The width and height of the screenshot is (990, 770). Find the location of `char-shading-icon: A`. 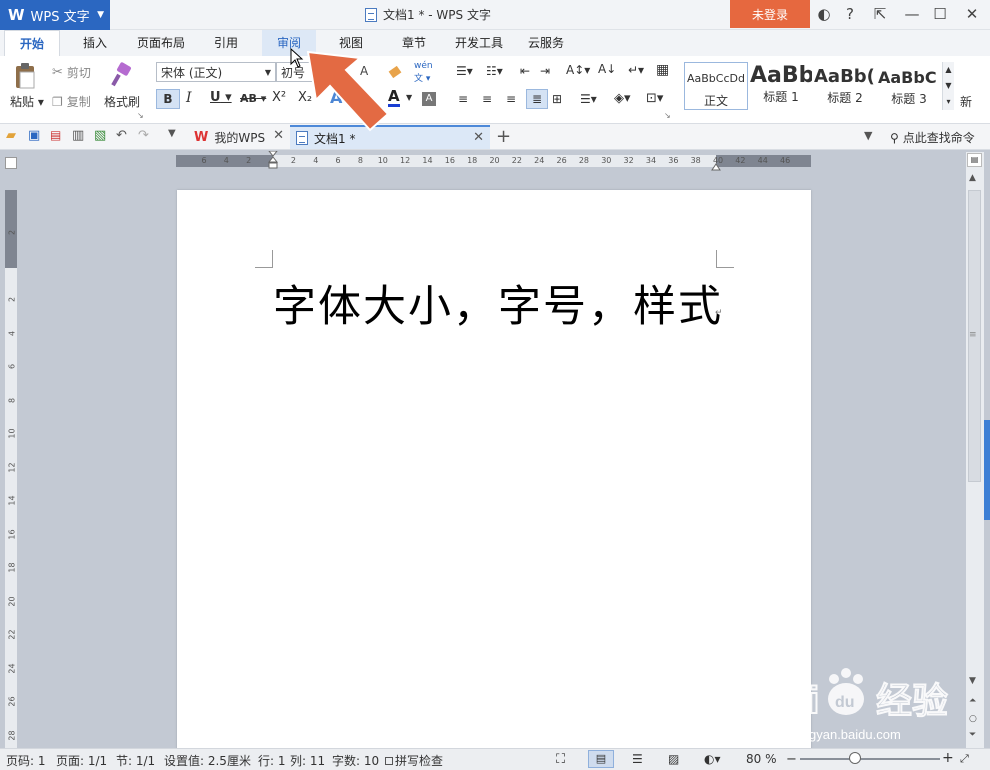

char-shading-icon: A is located at coordinates (429, 99).